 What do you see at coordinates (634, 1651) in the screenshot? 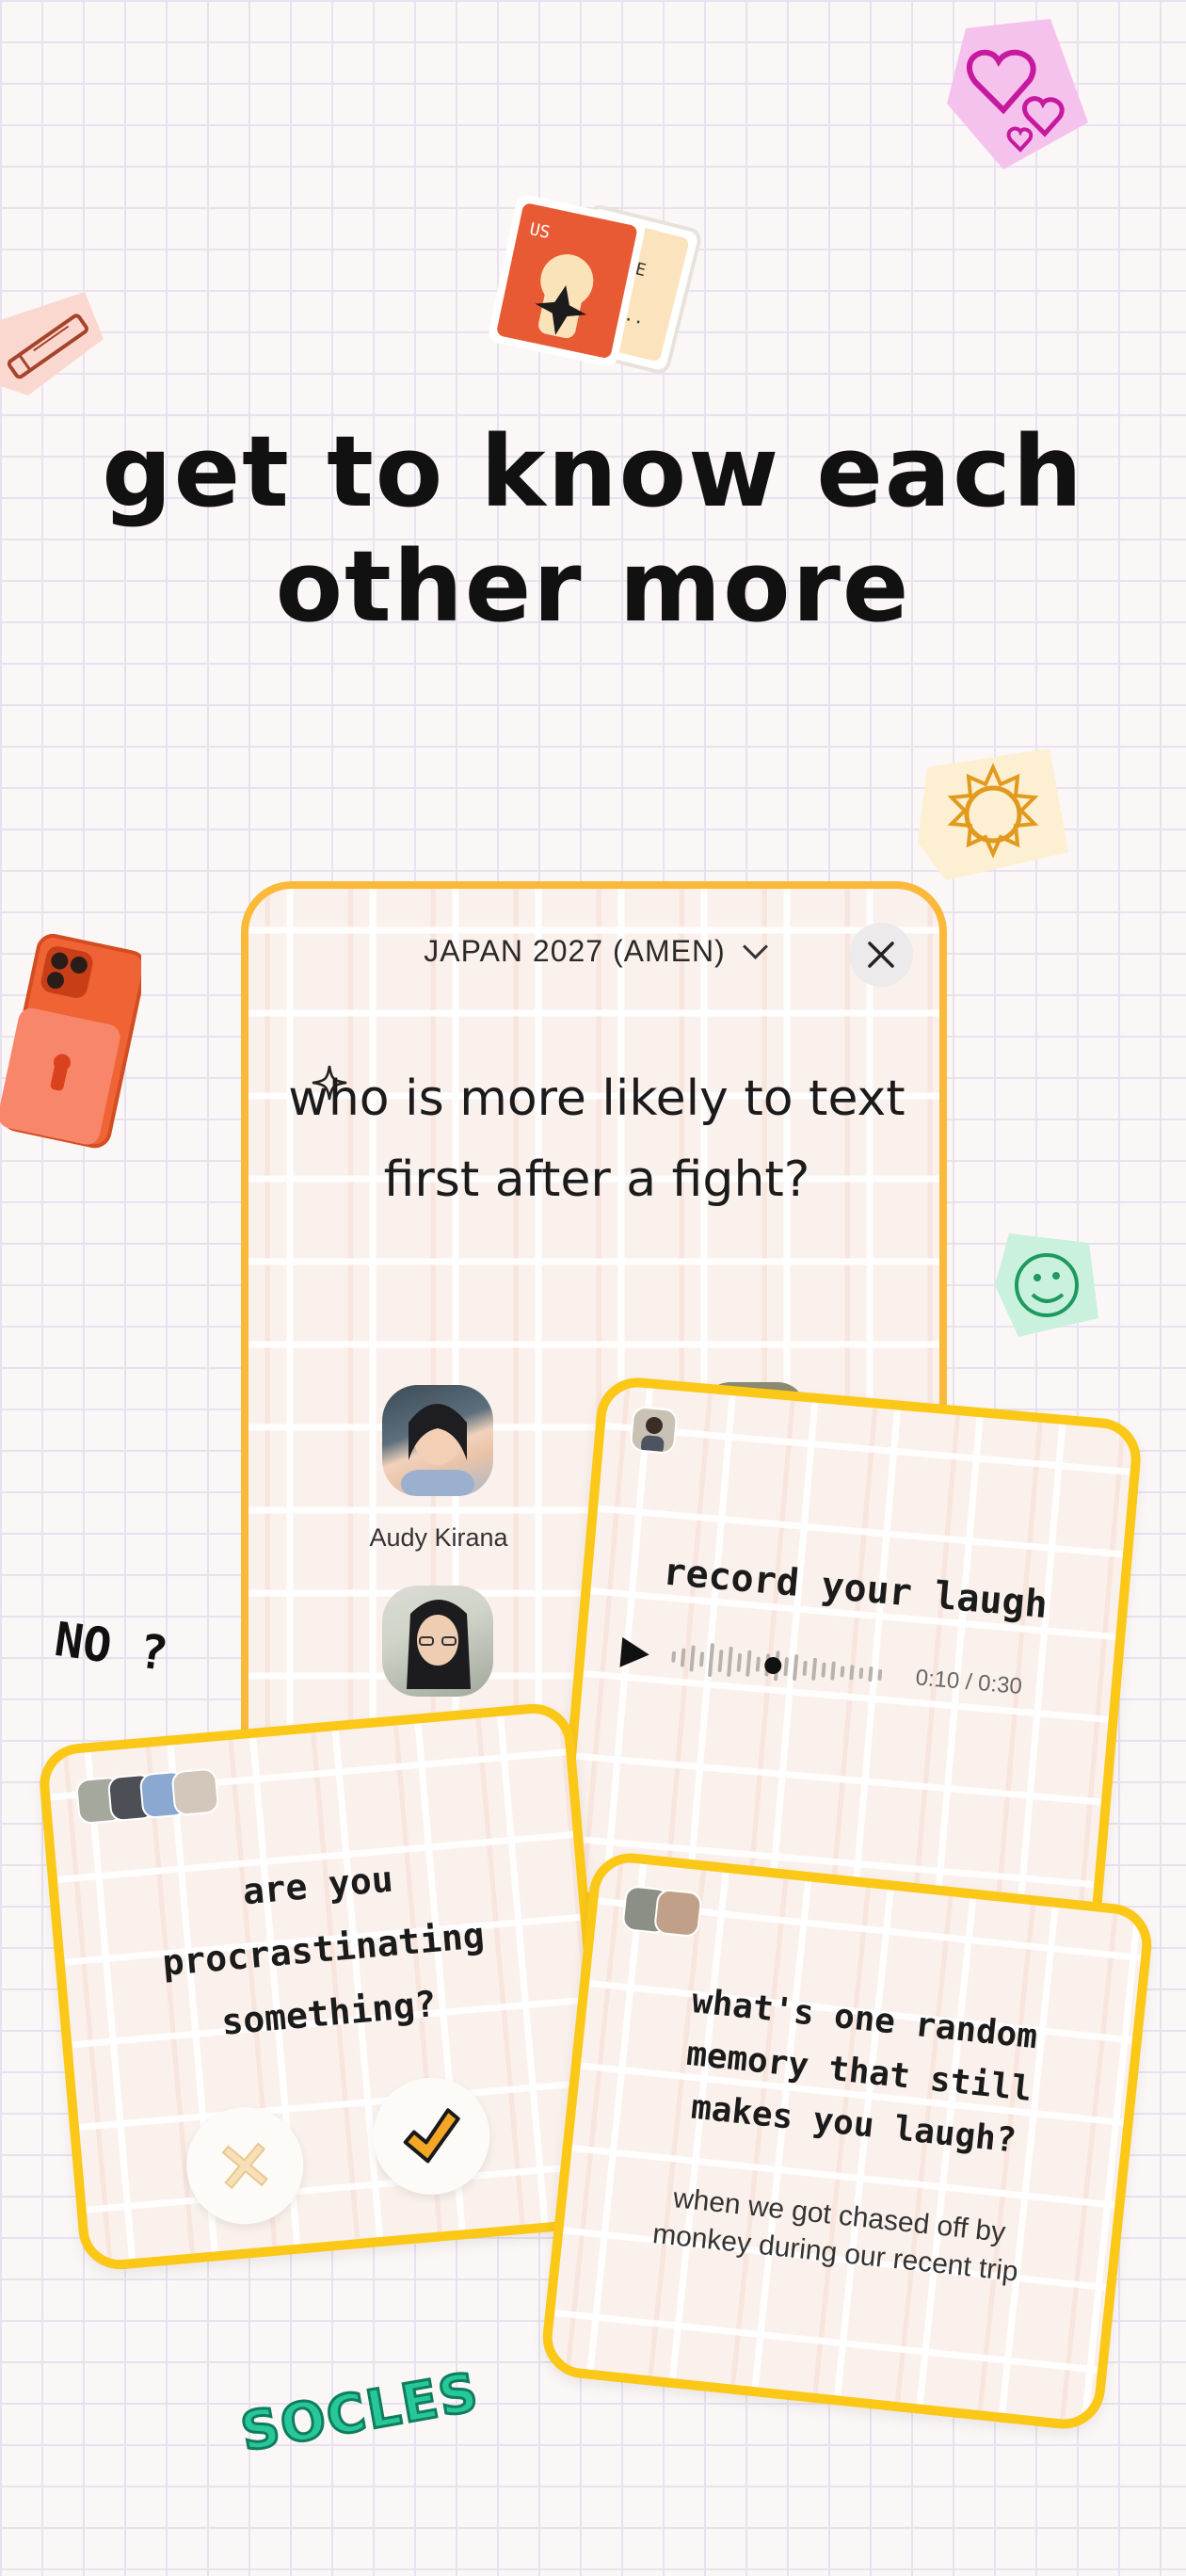
I see `play-icon` at bounding box center [634, 1651].